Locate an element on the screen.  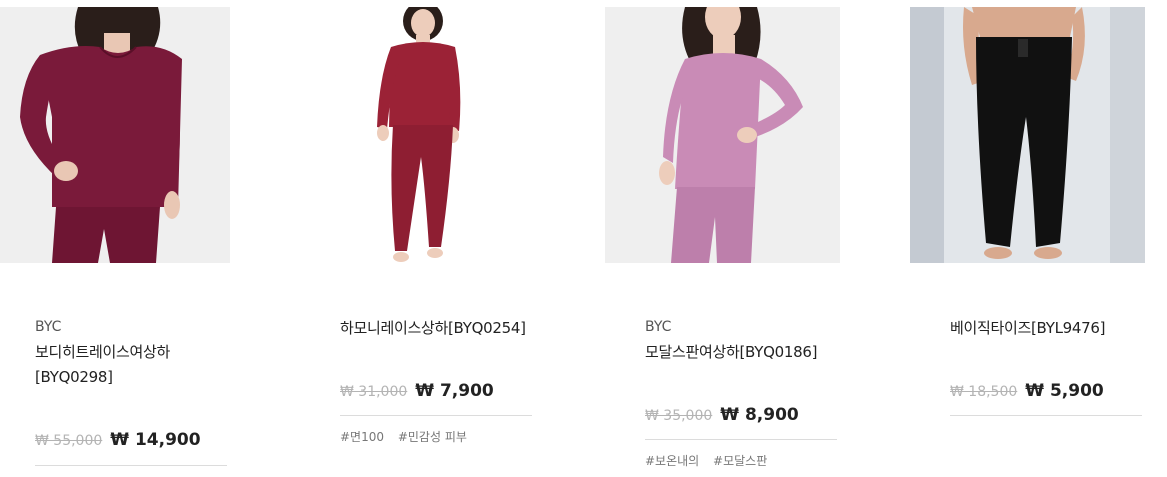
product-name: 보디히트레이스여상하 [BYQ0298] is located at coordinates (135, 365).